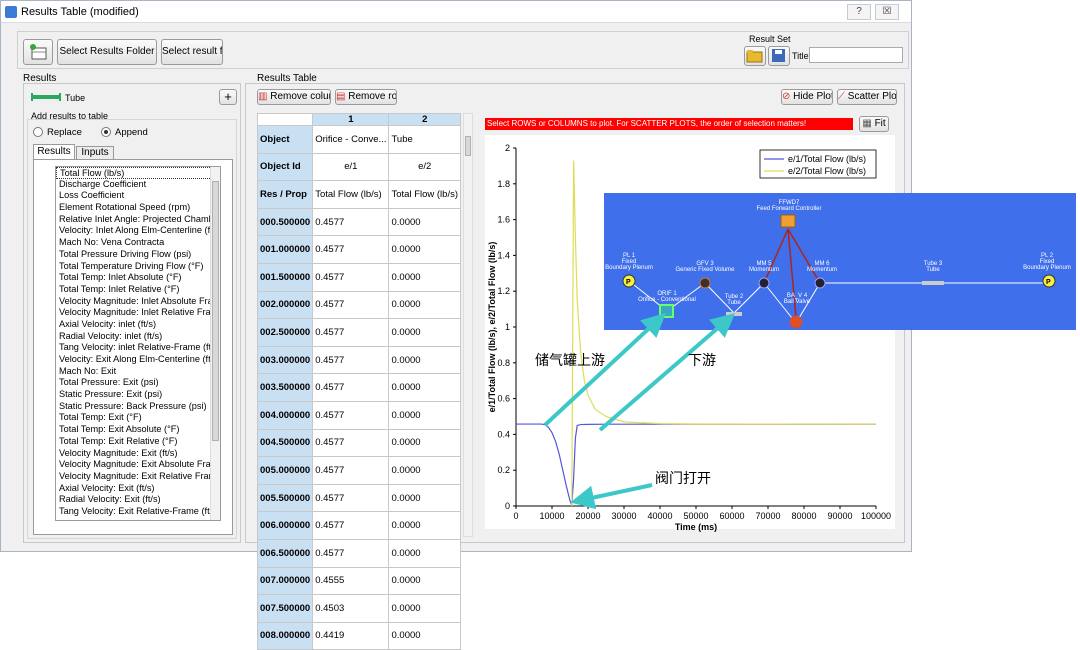 The image size is (1080, 650). Describe the element at coordinates (796, 322) in the screenshot. I see `ball-valve-node` at that location.